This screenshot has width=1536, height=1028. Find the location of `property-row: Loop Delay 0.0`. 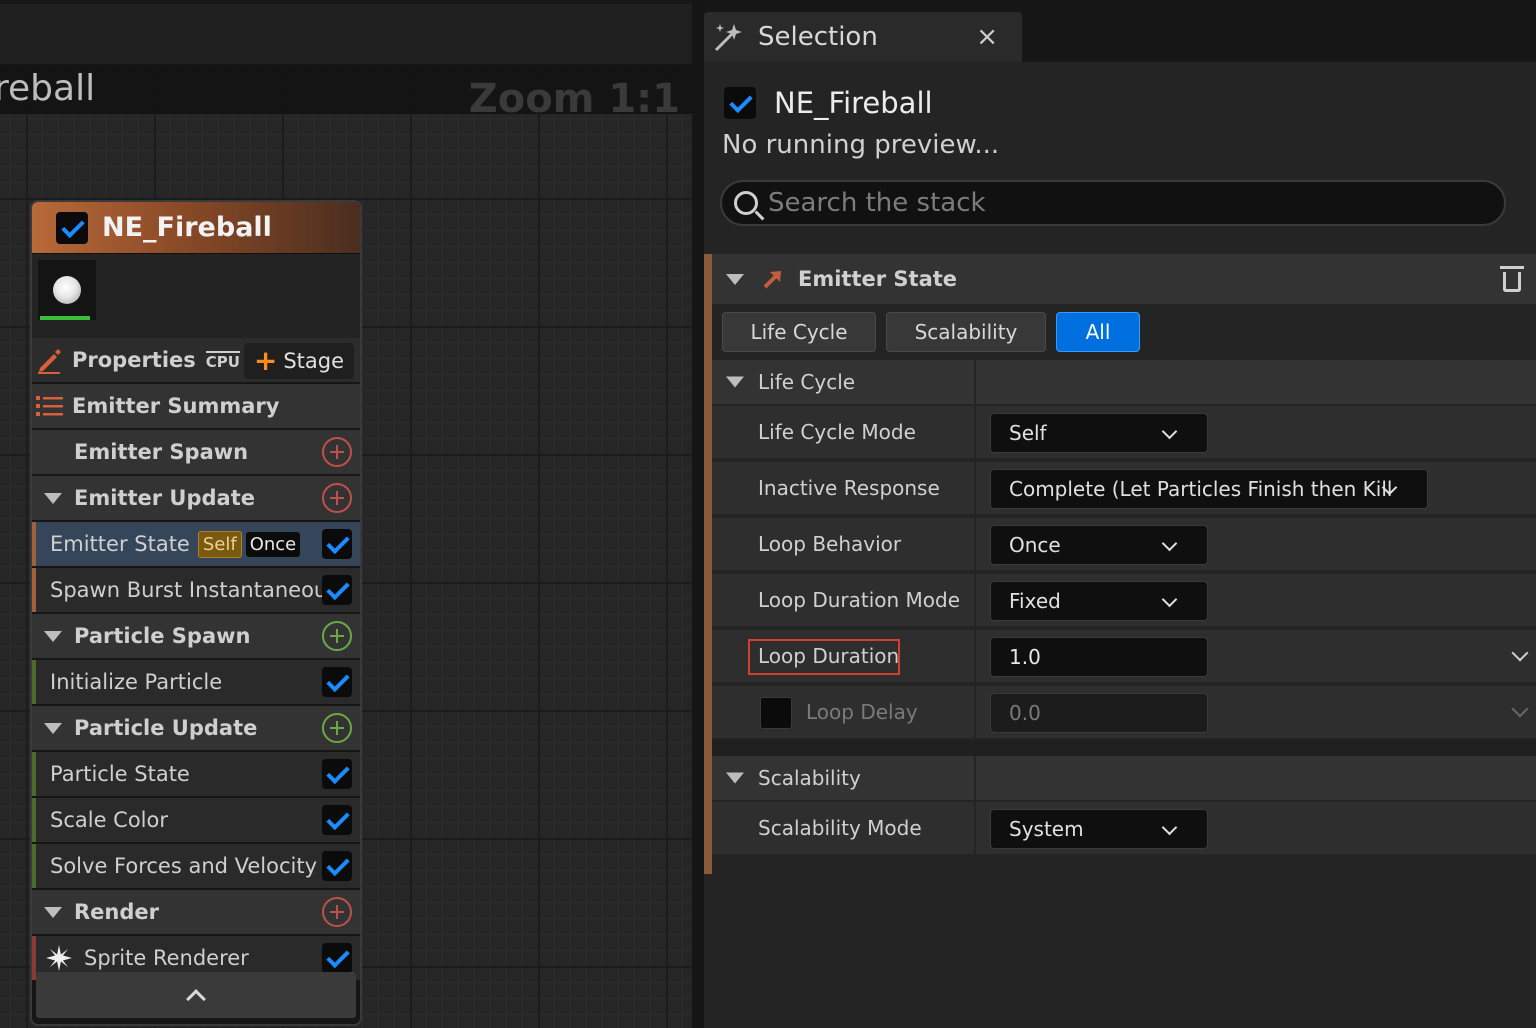

property-row: Loop Delay 0.0 is located at coordinates (1124, 713).